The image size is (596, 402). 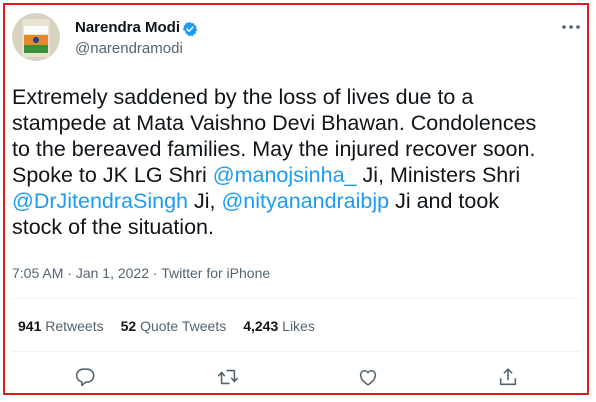 I want to click on likes-label: Likes, so click(x=298, y=326).